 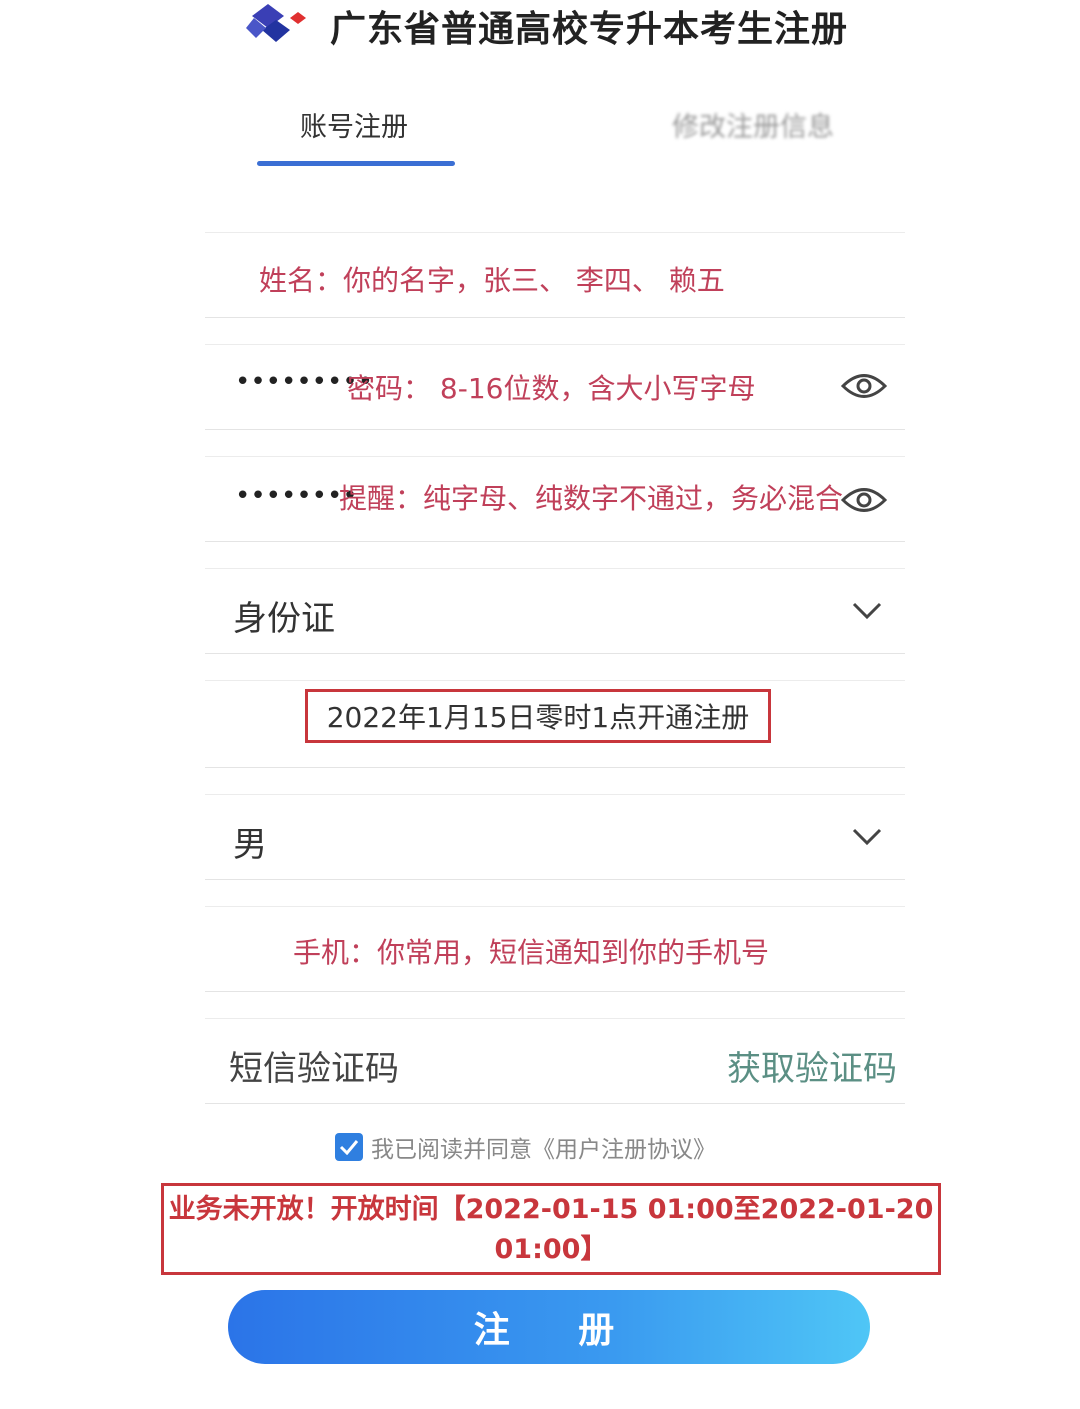 I want to click on phone-placeholder: 手机：你常用，短信通知到你的手机号, so click(x=531, y=952).